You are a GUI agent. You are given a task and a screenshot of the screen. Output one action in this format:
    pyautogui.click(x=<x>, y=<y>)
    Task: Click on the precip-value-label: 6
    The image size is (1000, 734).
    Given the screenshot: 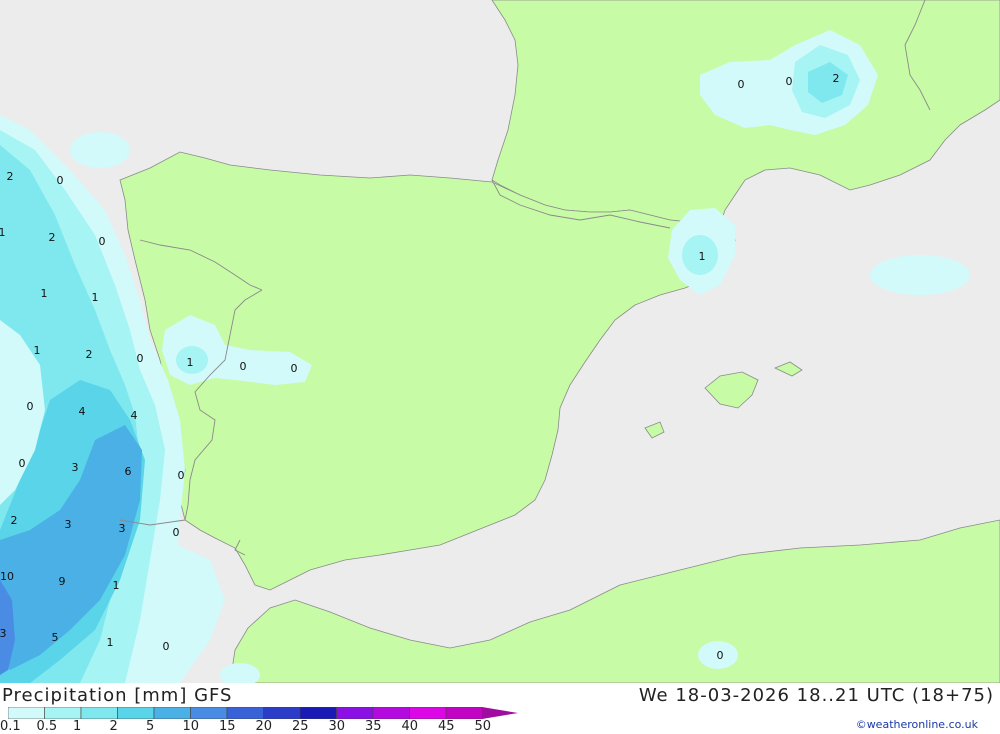 What is the action you would take?
    pyautogui.click(x=128, y=471)
    